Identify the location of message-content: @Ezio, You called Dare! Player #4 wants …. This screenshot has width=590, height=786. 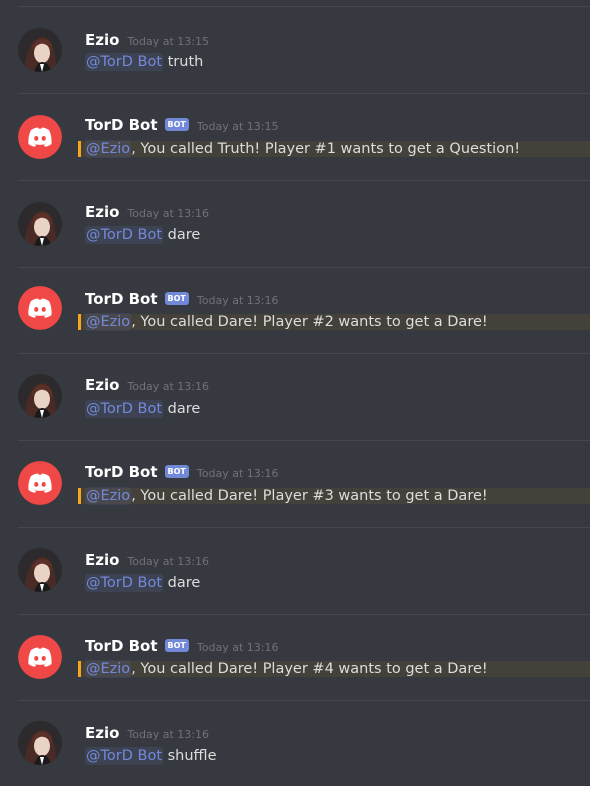
(286, 669).